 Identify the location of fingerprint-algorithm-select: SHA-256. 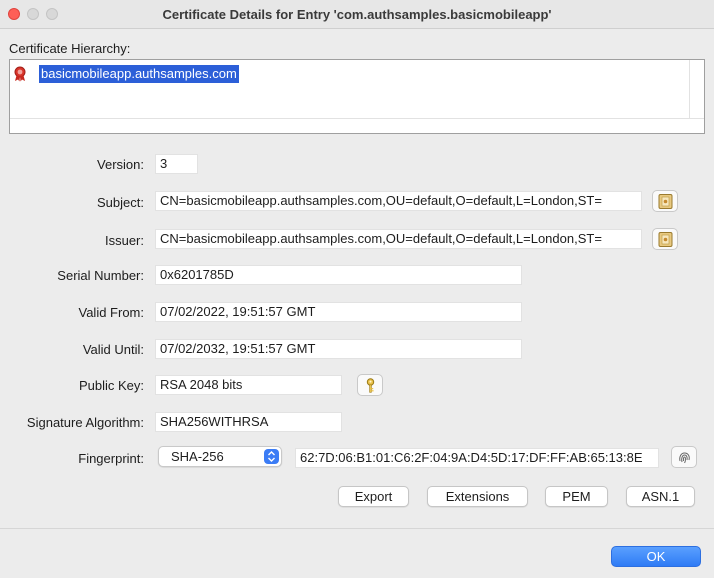
(220, 456).